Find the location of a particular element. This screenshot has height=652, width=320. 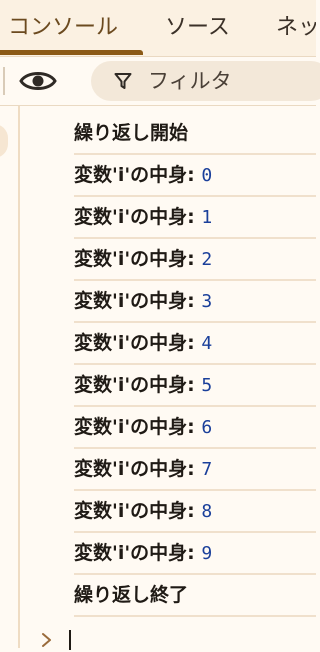

message-value: 0 is located at coordinates (207, 175).